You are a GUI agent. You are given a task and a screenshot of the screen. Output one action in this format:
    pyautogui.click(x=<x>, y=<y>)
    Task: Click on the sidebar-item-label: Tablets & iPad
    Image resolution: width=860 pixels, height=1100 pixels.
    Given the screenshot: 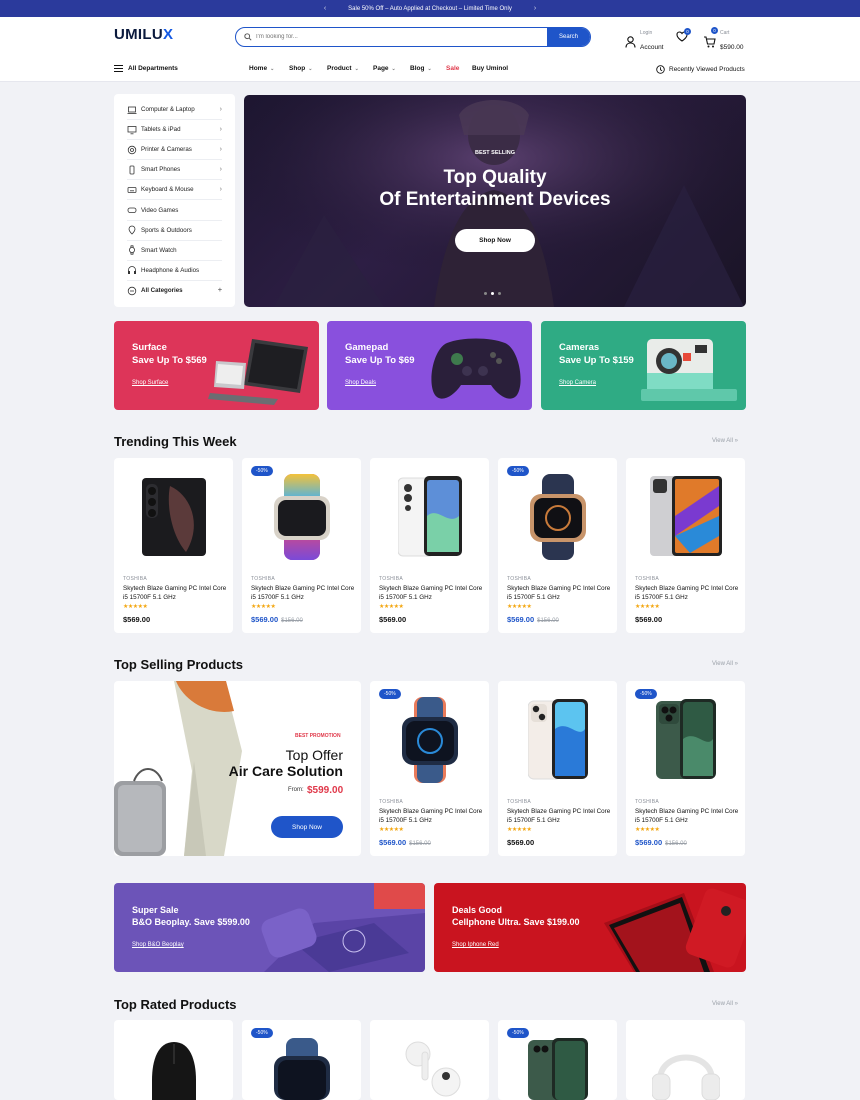 What is the action you would take?
    pyautogui.click(x=161, y=130)
    